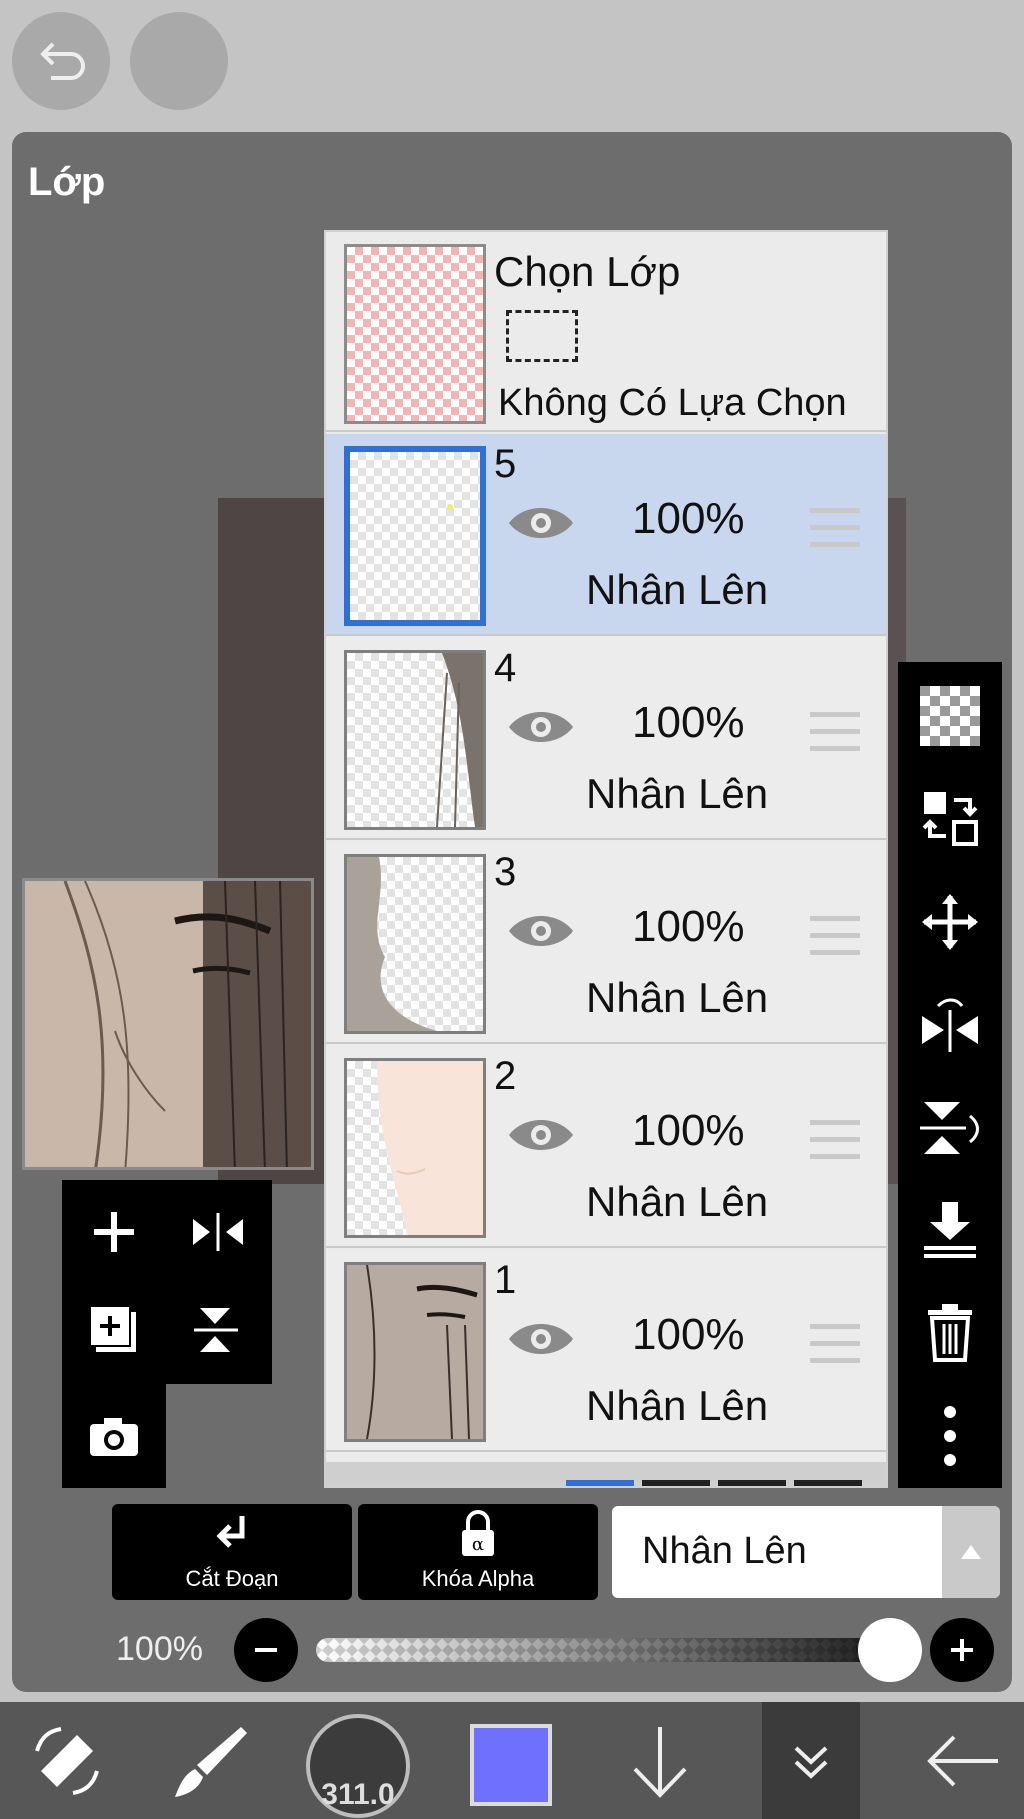 The image size is (1024, 1819). I want to click on layer-row: 5 100% Nhân Lên, so click(606, 535).